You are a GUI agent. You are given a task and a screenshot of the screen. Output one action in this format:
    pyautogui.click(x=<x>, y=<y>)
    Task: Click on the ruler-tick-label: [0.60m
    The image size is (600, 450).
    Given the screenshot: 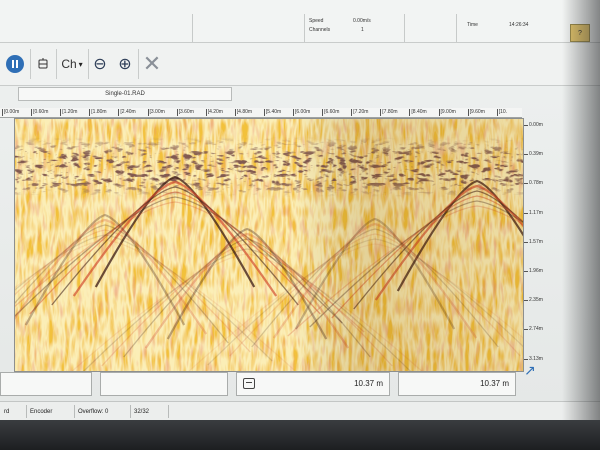 What is the action you would take?
    pyautogui.click(x=40, y=112)
    